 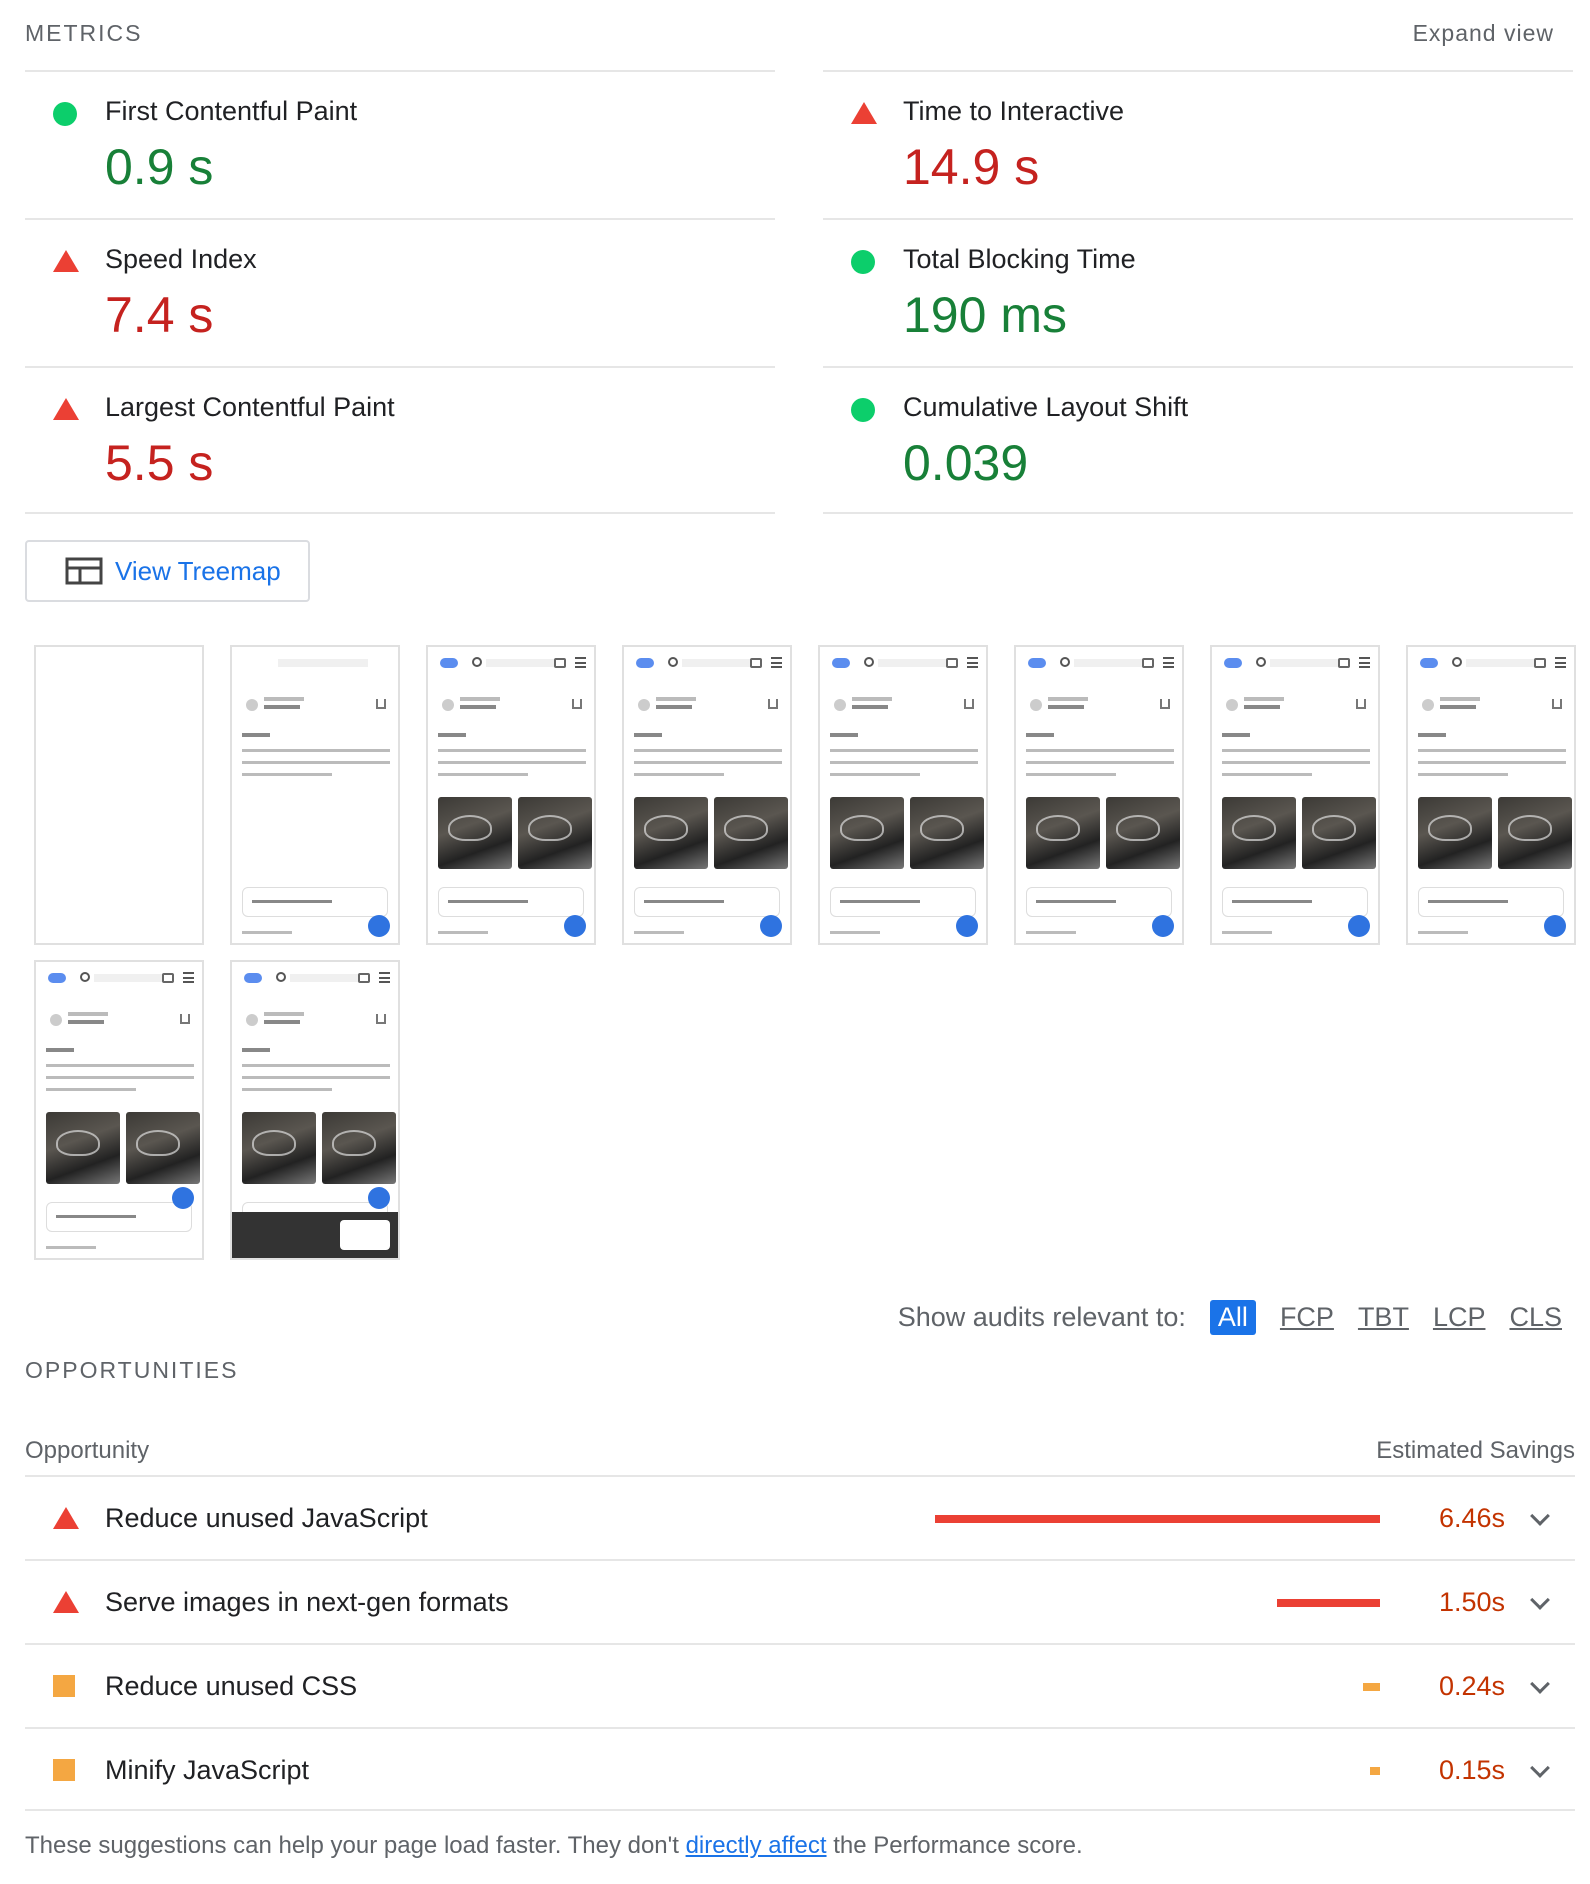 I want to click on opportunity-minify-javascript: Minify JavaScript 0.15s, so click(x=800, y=1769).